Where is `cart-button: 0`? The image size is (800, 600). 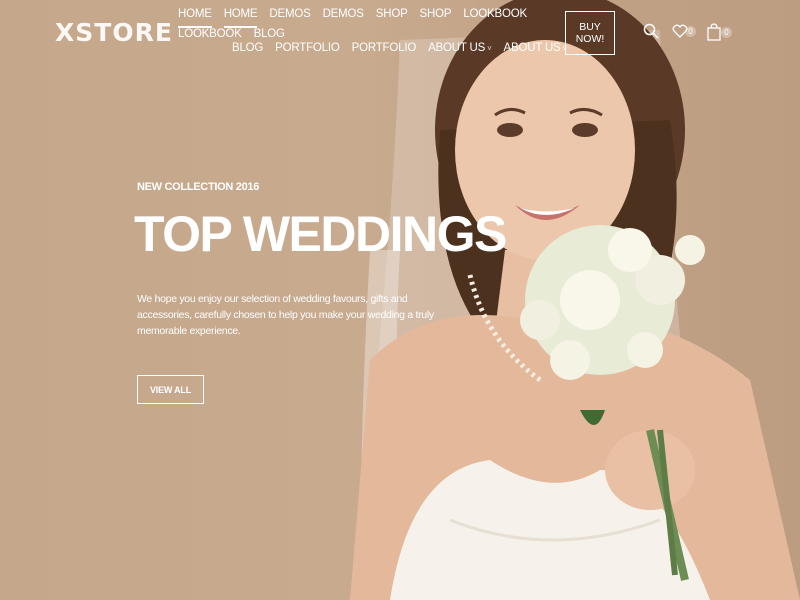 cart-button: 0 is located at coordinates (719, 34).